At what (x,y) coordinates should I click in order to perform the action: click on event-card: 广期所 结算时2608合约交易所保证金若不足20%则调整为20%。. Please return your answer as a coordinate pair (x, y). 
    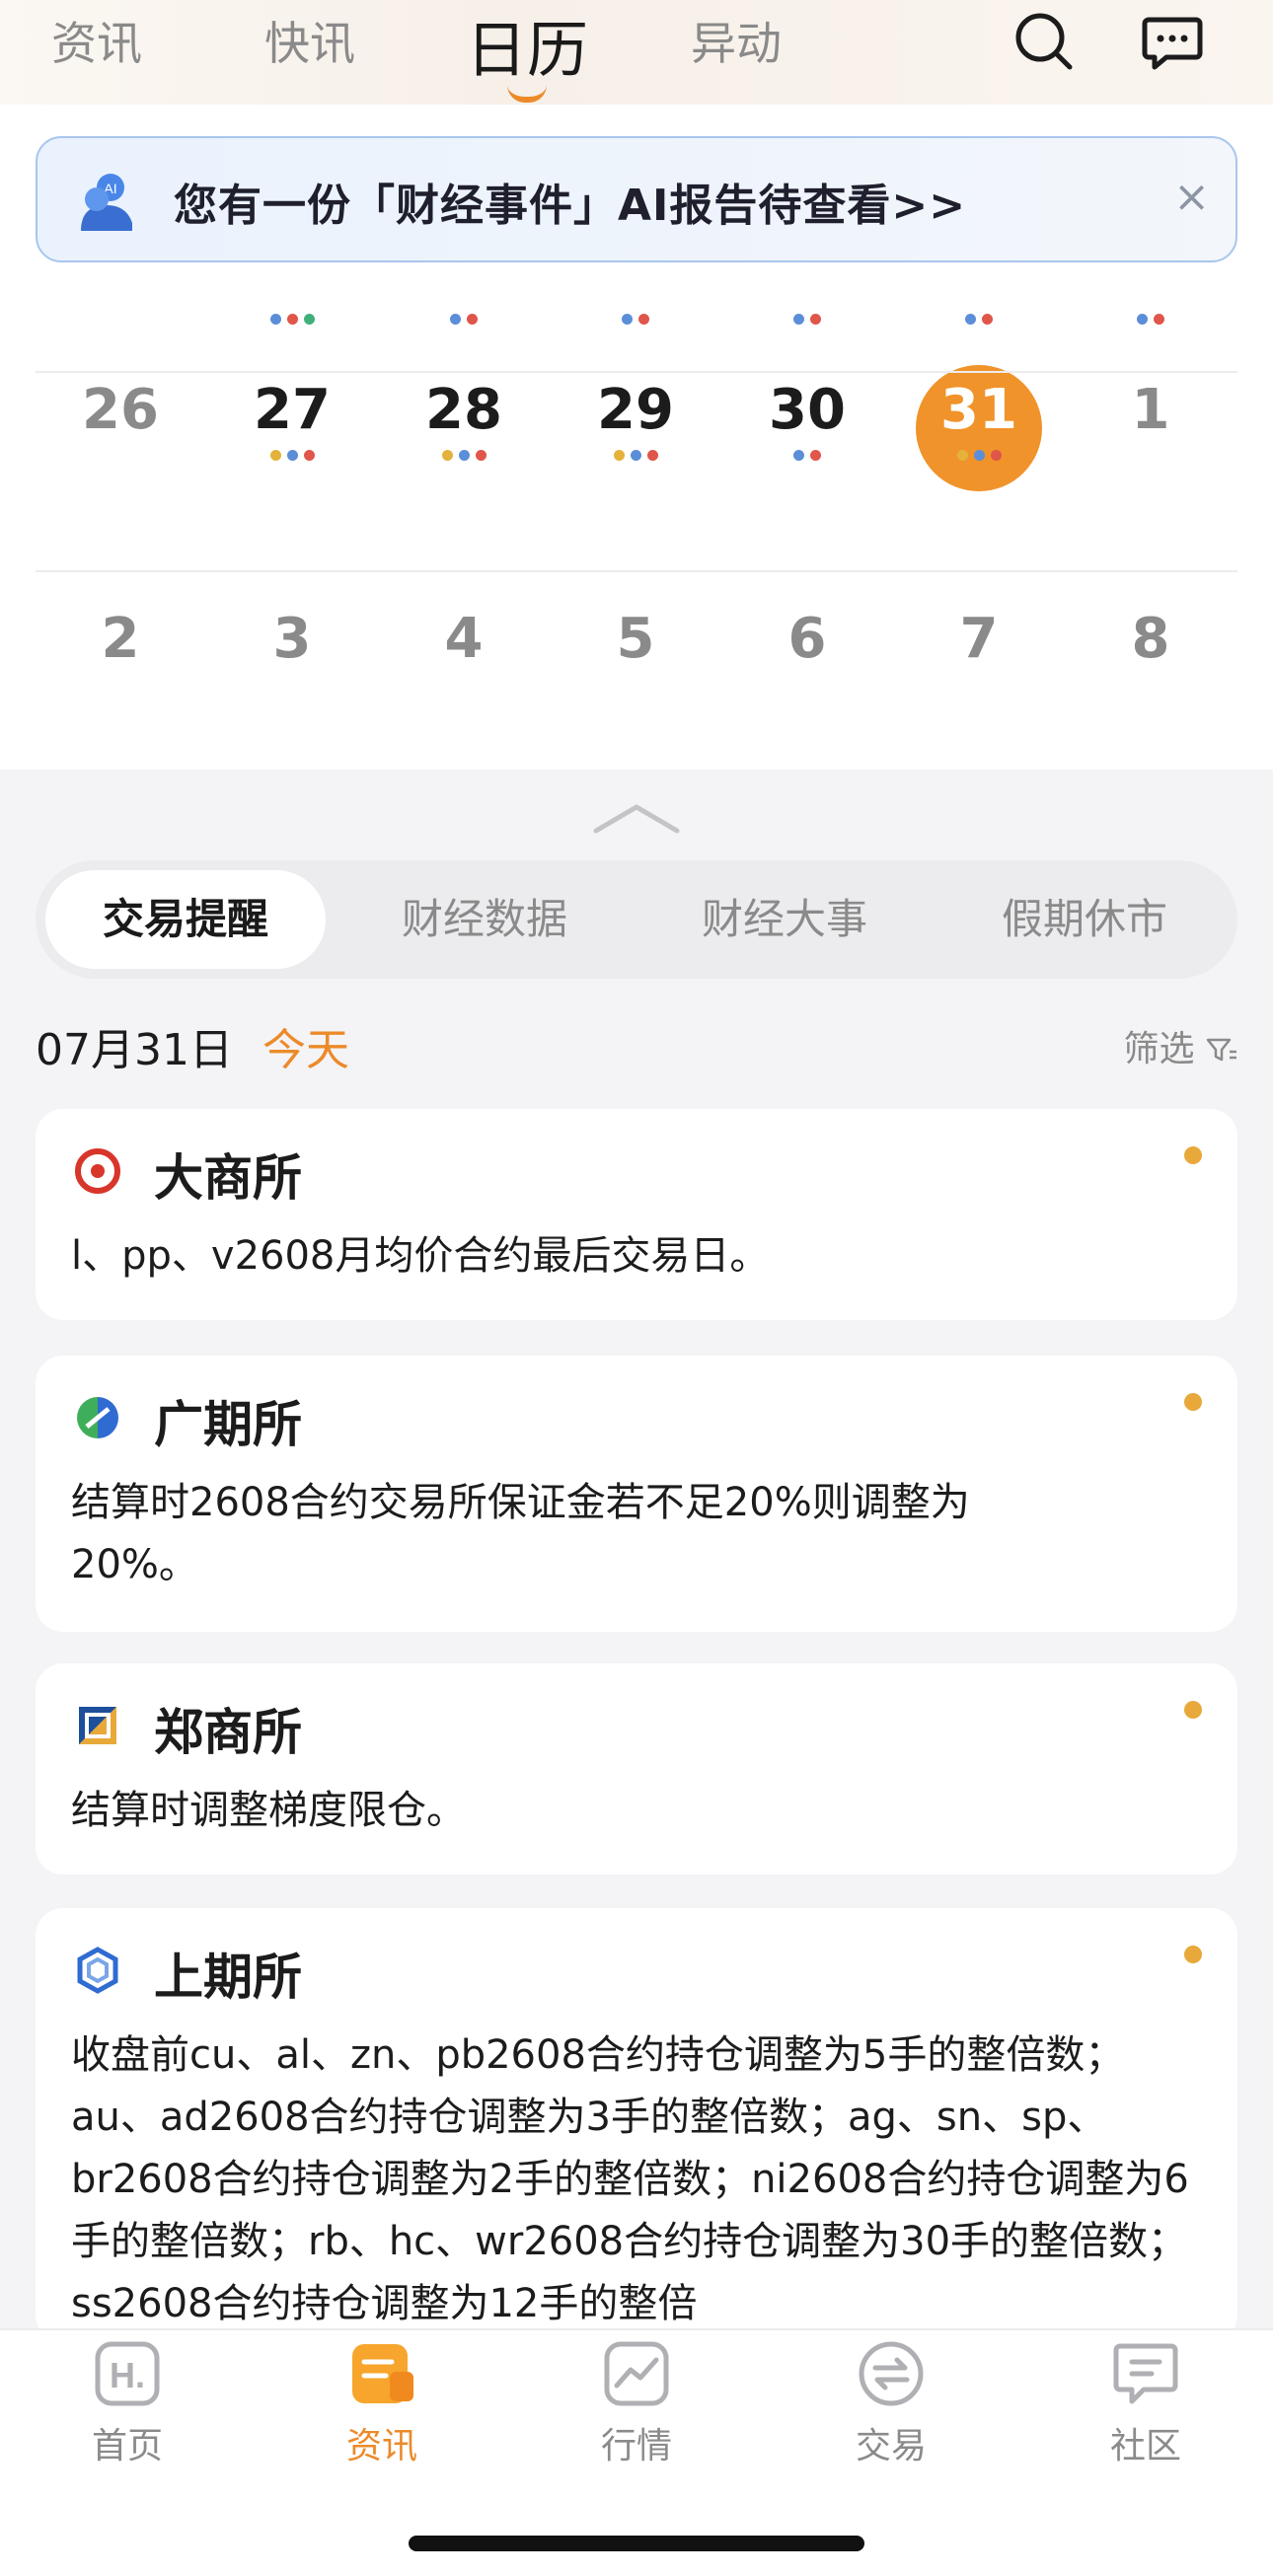
    Looking at the image, I should click on (636, 1494).